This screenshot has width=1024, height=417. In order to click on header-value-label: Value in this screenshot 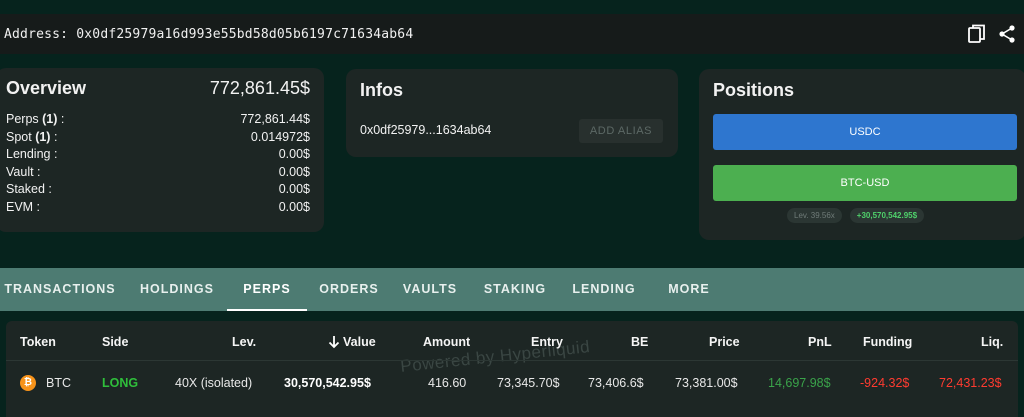, I will do `click(359, 342)`.